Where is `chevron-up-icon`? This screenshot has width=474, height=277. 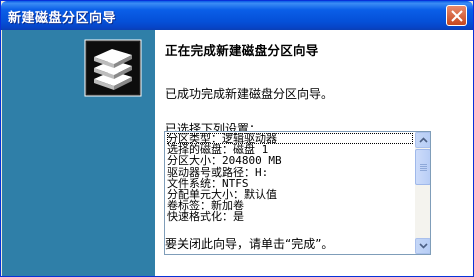 chevron-up-icon is located at coordinates (423, 140).